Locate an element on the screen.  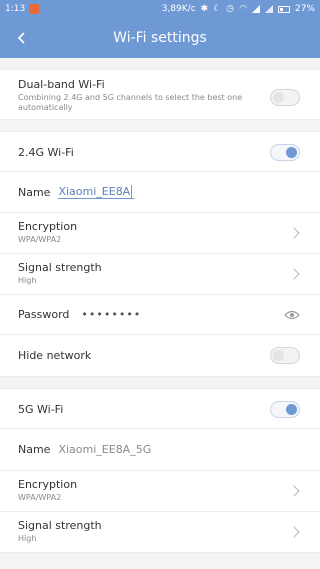
hide-network-label: Hide network is located at coordinates (55, 355).